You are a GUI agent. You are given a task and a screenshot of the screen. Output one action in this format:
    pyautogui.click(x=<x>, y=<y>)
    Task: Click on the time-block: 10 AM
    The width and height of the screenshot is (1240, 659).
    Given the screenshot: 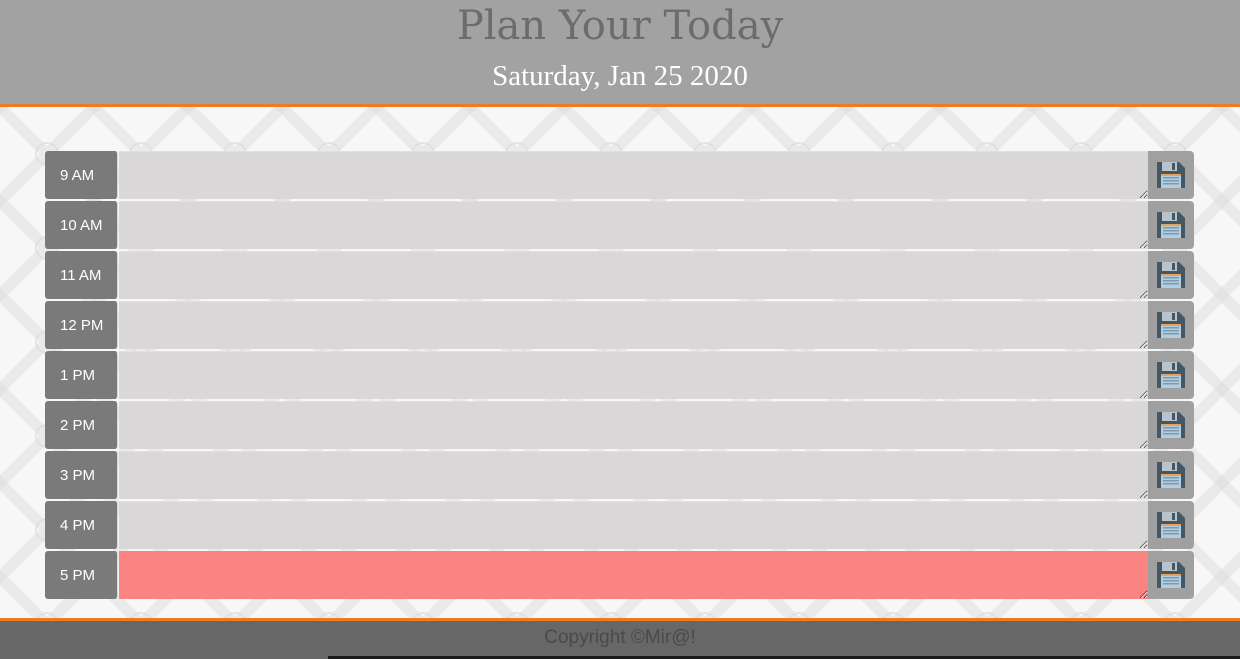 What is the action you would take?
    pyautogui.click(x=619, y=225)
    